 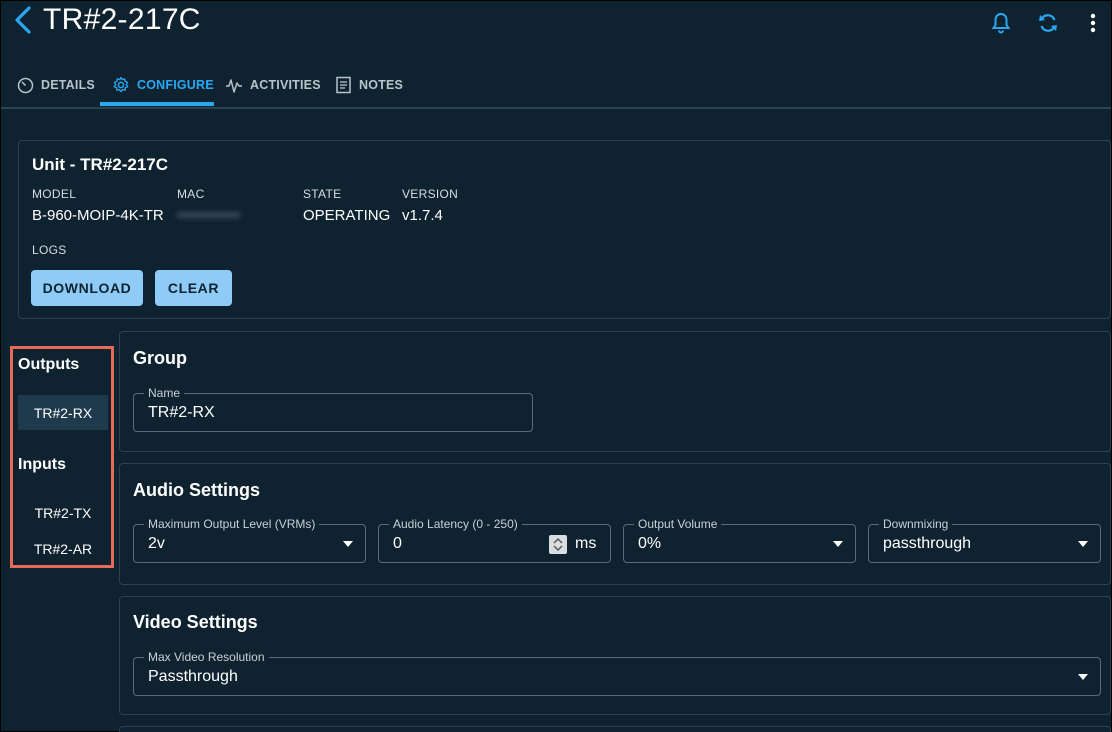 What do you see at coordinates (558, 544) in the screenshot?
I see `number-stepper-icon` at bounding box center [558, 544].